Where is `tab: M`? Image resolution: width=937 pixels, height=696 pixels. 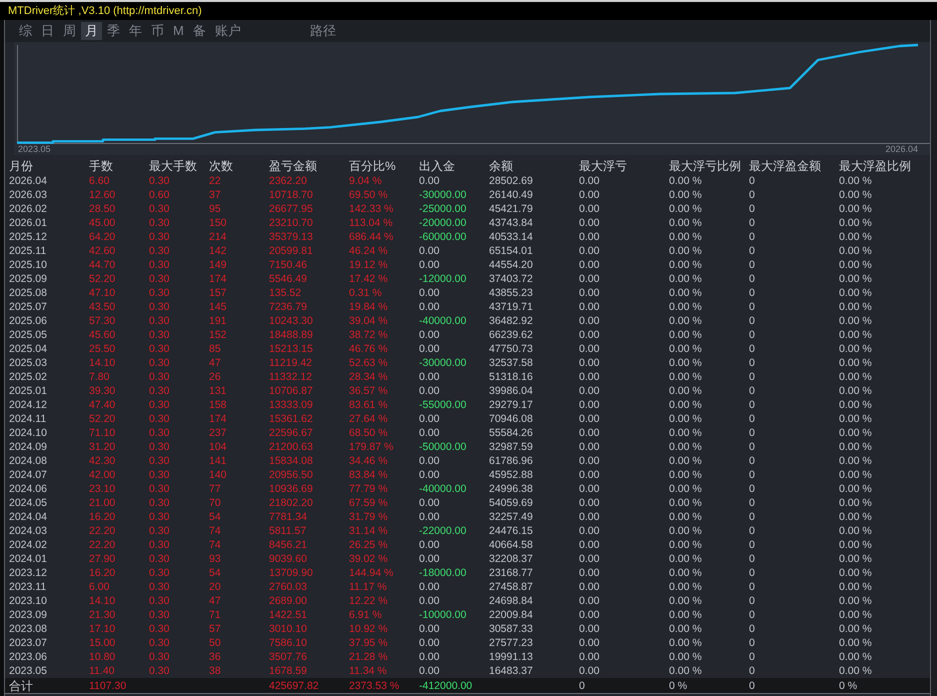 tab: M is located at coordinates (178, 31).